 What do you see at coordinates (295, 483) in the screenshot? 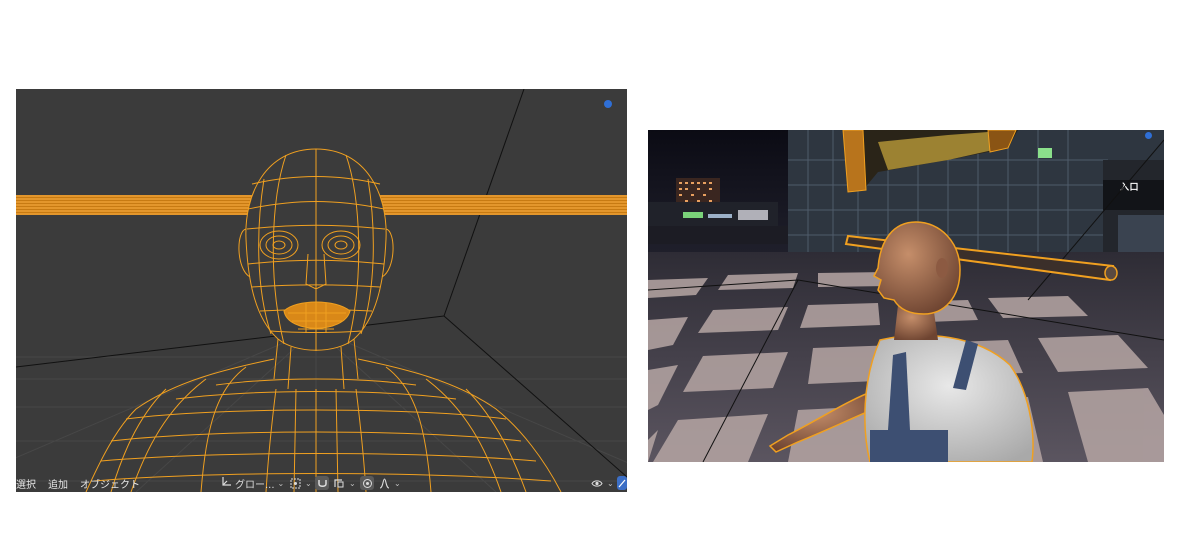
I see `pivot-point-icon` at bounding box center [295, 483].